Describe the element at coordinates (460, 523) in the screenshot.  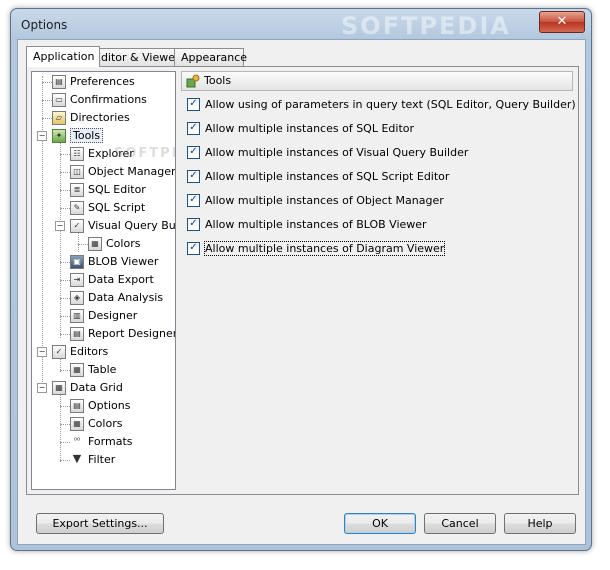
I see `cancel-button: Cancel` at that location.